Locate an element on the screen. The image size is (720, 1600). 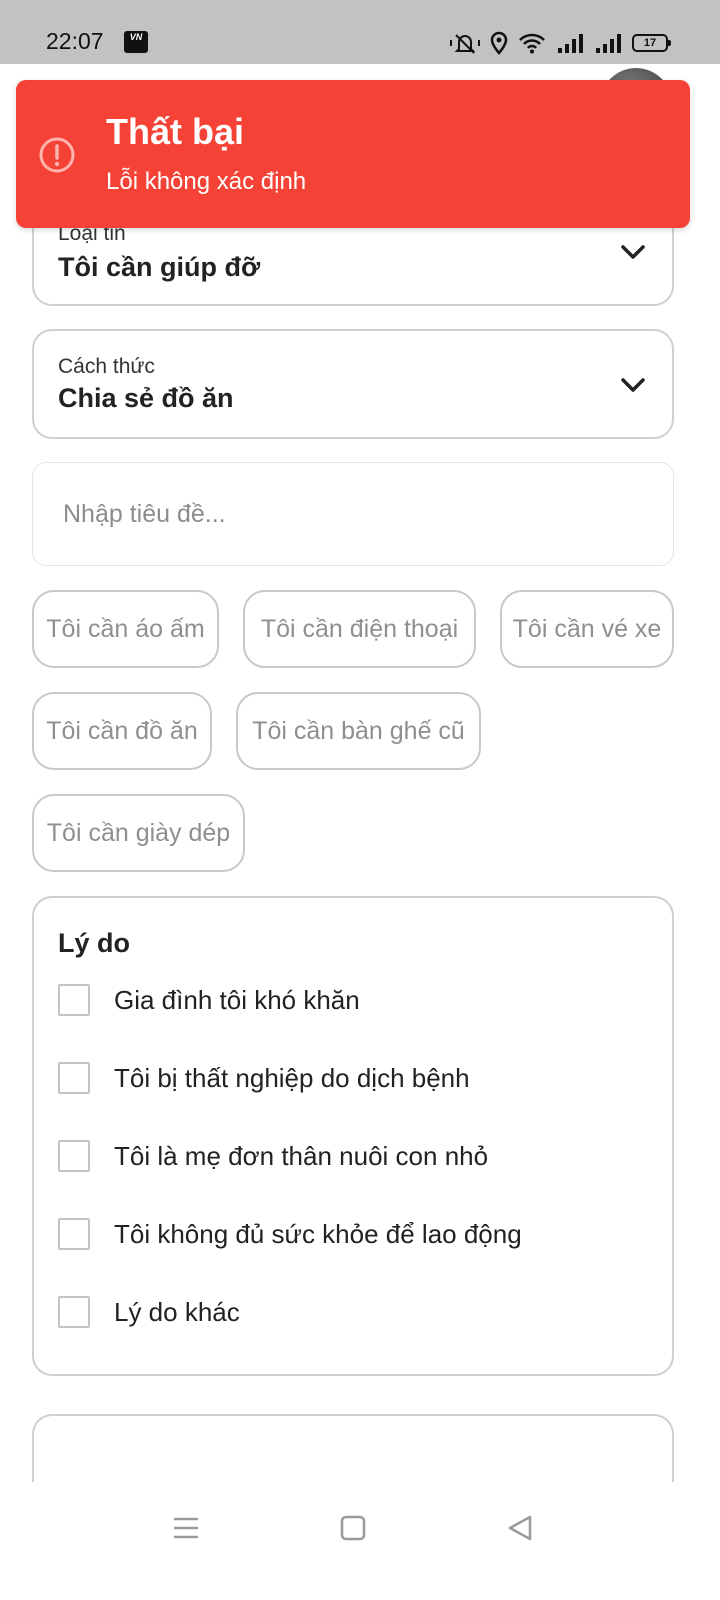
reason-title: Lý do is located at coordinates (94, 943).